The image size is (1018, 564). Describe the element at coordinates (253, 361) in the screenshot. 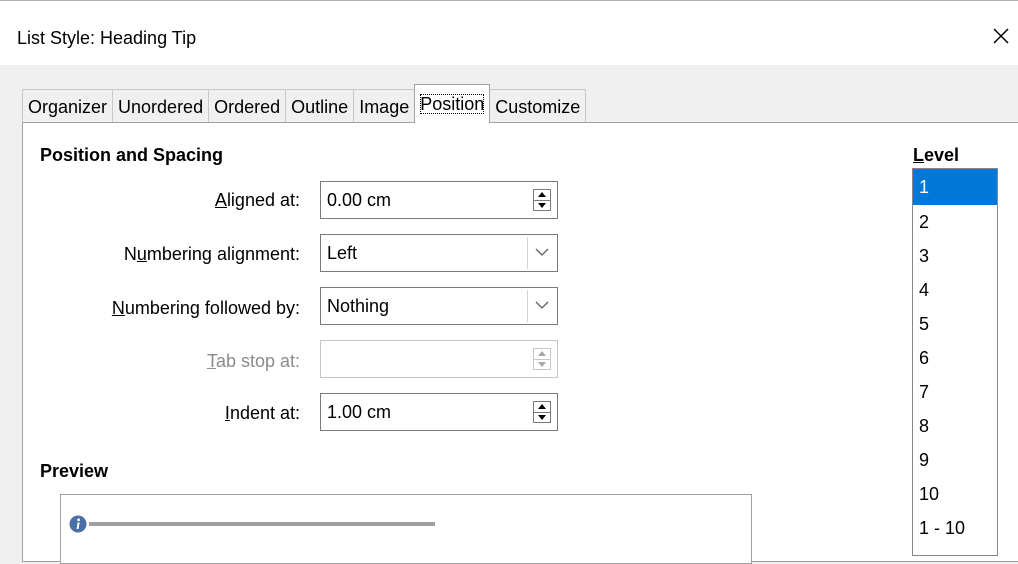

I see `tab-stop-at-label: Tab stop at:` at that location.